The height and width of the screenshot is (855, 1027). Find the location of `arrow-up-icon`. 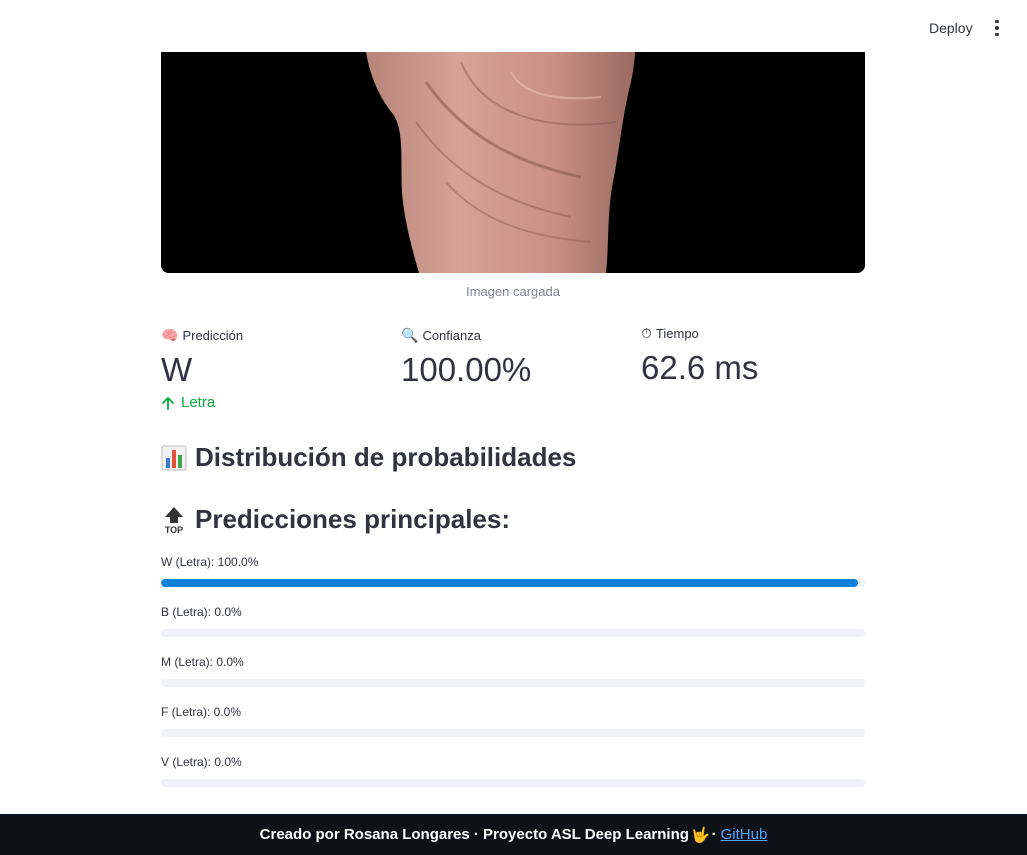

arrow-up-icon is located at coordinates (168, 403).